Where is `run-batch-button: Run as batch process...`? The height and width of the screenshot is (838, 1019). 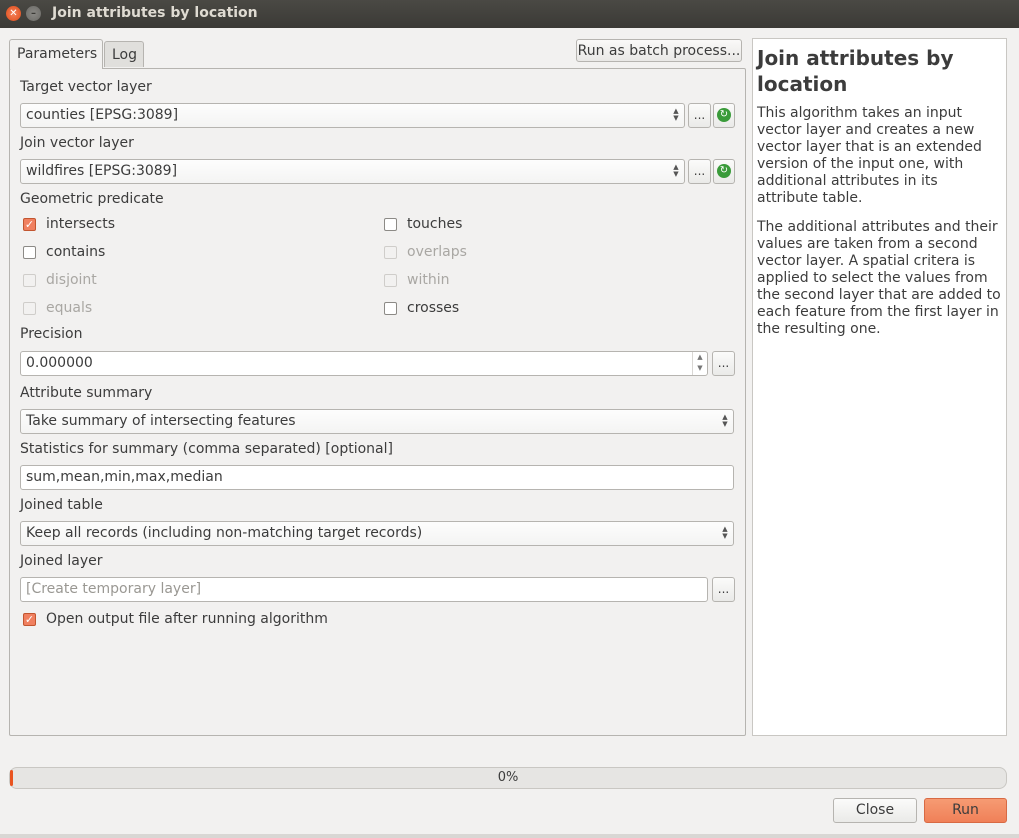 run-batch-button: Run as batch process... is located at coordinates (659, 50).